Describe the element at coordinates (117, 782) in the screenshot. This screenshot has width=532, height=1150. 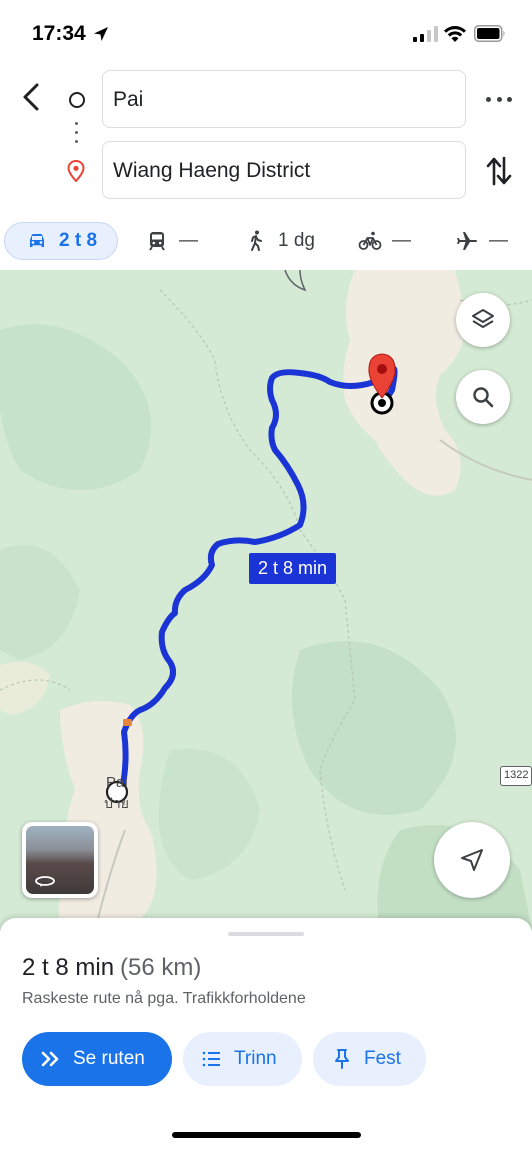
I see `place-label-pai: Pai` at that location.